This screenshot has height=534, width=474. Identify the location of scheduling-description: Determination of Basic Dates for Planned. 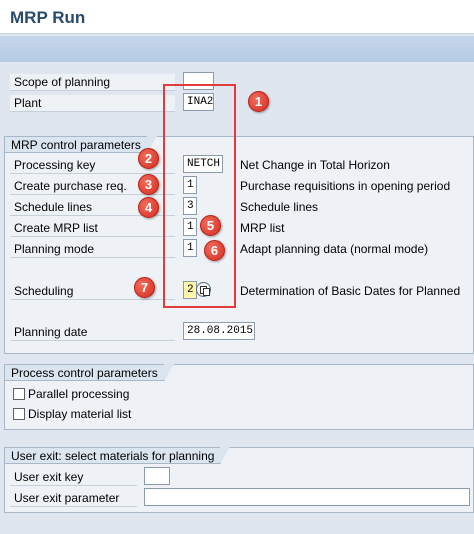
(350, 291).